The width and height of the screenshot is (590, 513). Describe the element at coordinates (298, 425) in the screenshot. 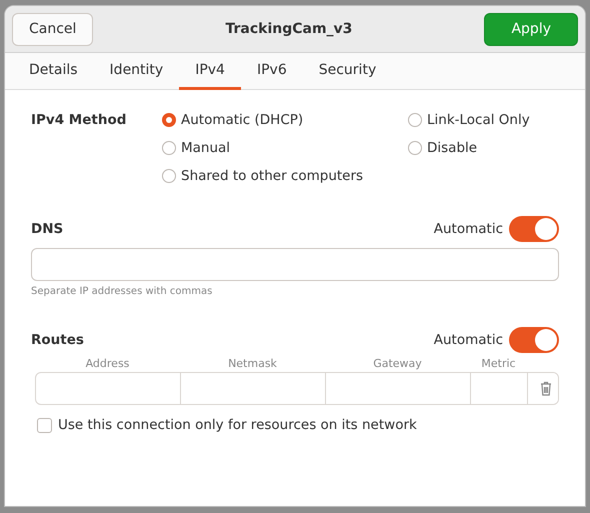

I see `checkbox-option: Use this connection only for resources on its network` at that location.